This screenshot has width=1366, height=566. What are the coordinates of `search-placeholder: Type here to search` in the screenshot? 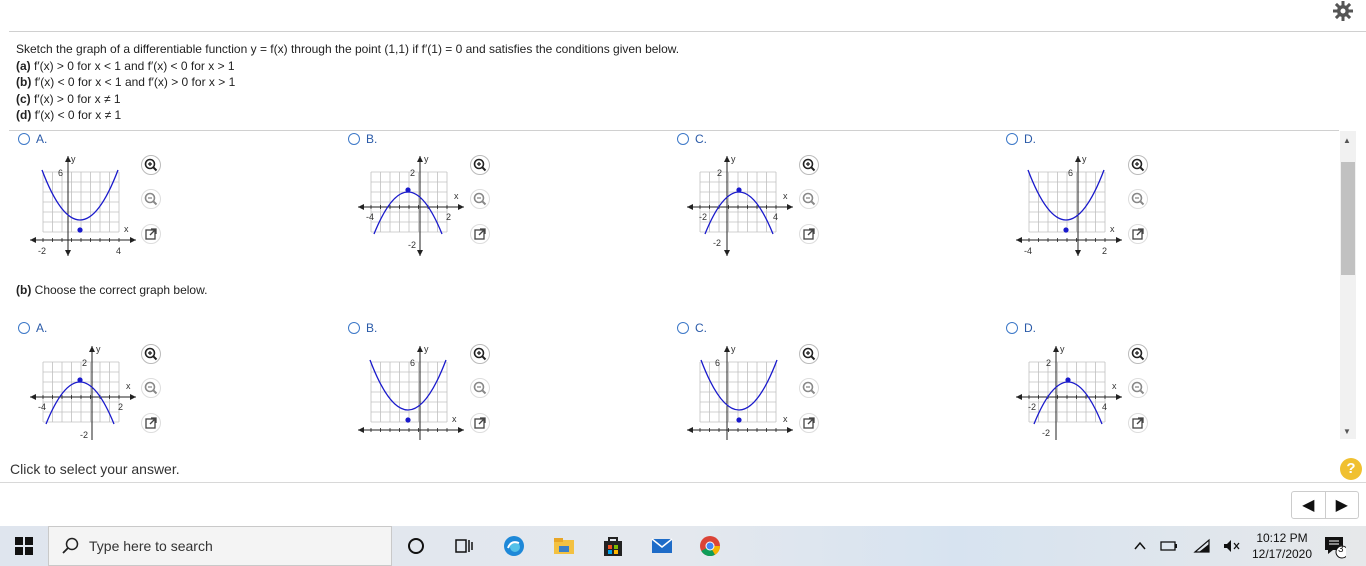 It's located at (151, 546).